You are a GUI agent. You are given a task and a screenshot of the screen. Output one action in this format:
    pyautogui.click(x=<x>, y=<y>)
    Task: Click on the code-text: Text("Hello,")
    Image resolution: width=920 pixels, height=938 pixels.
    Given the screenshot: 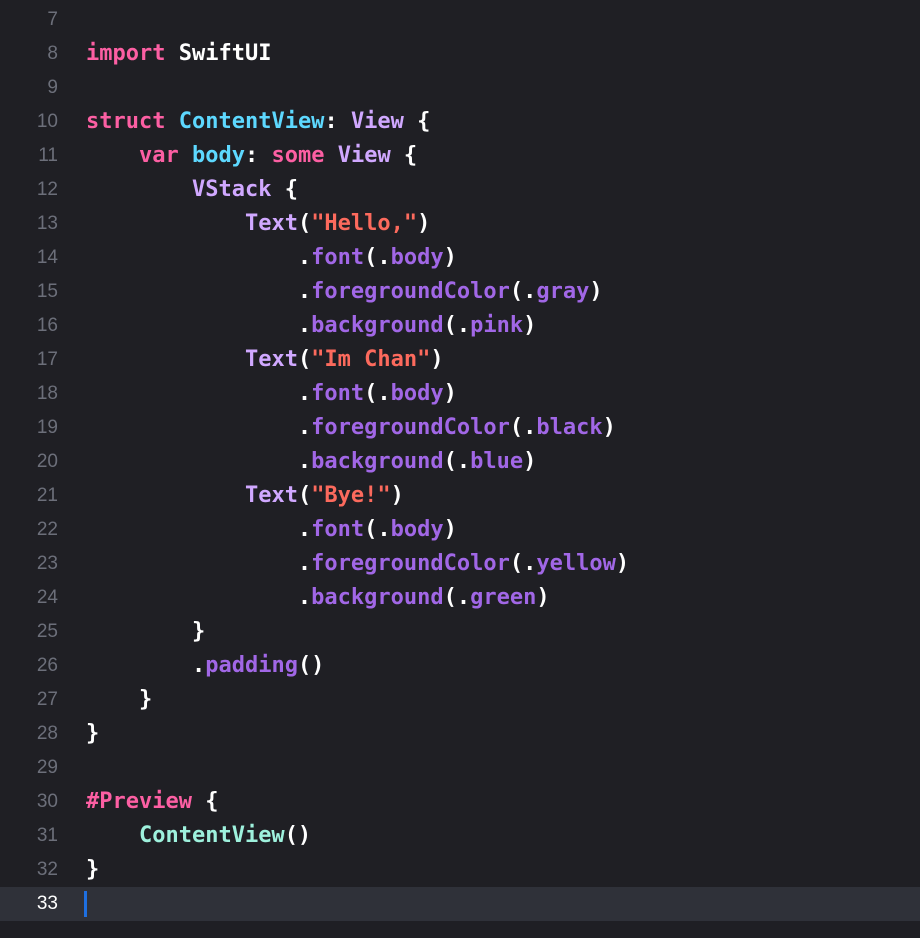 What is the action you would take?
    pyautogui.click(x=258, y=224)
    